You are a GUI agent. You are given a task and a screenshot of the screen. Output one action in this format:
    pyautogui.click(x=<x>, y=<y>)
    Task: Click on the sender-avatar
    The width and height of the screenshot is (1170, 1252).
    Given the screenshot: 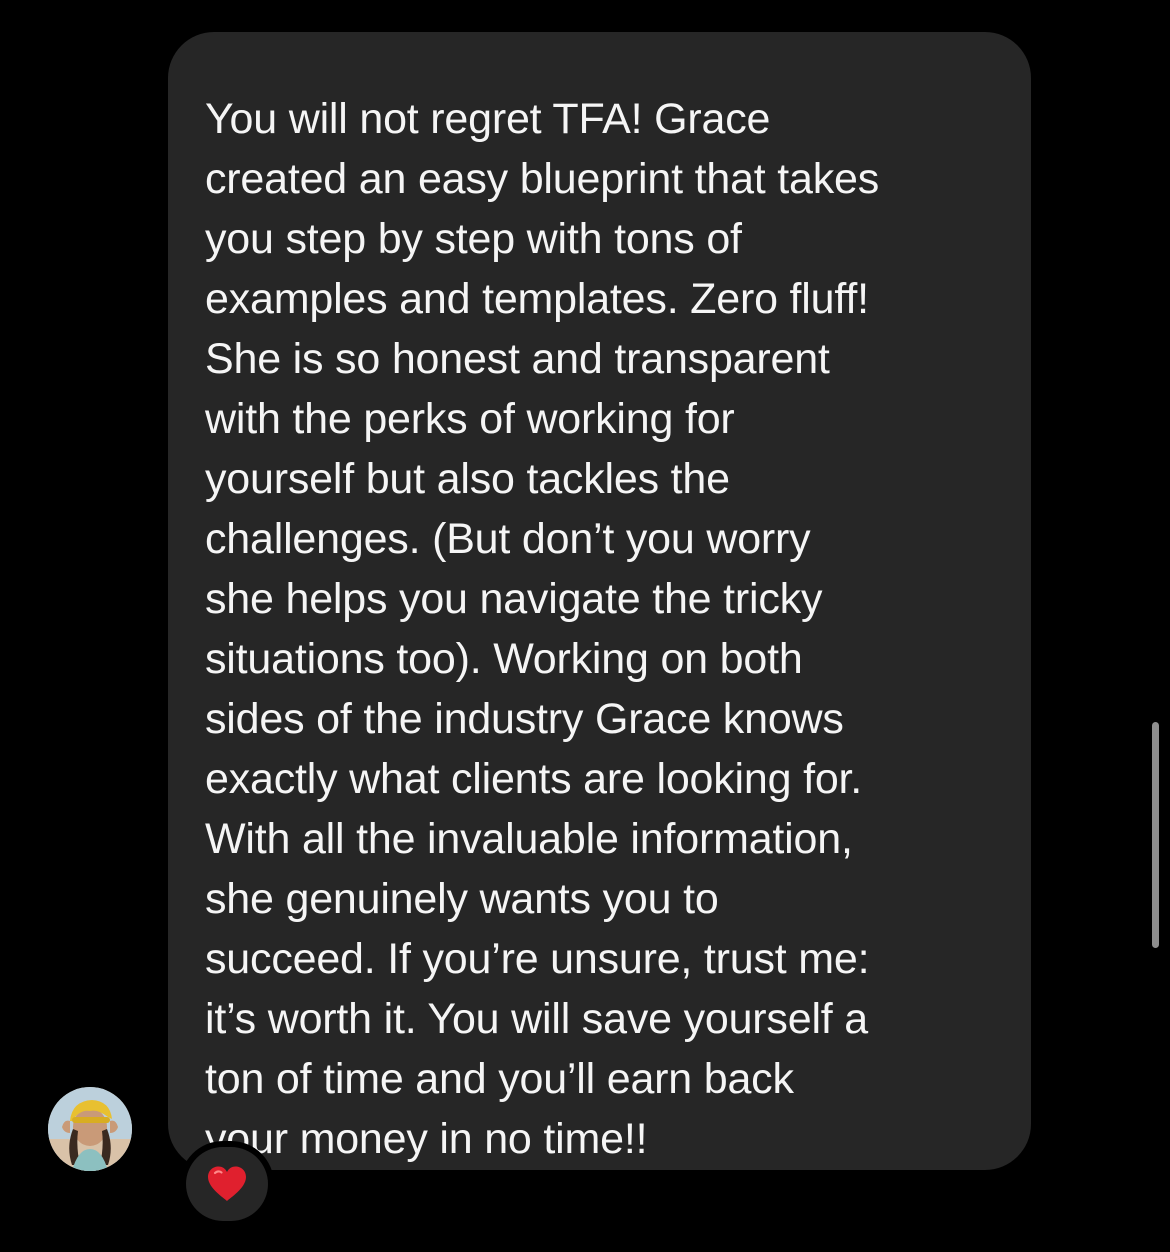 What is the action you would take?
    pyautogui.click(x=90, y=1129)
    